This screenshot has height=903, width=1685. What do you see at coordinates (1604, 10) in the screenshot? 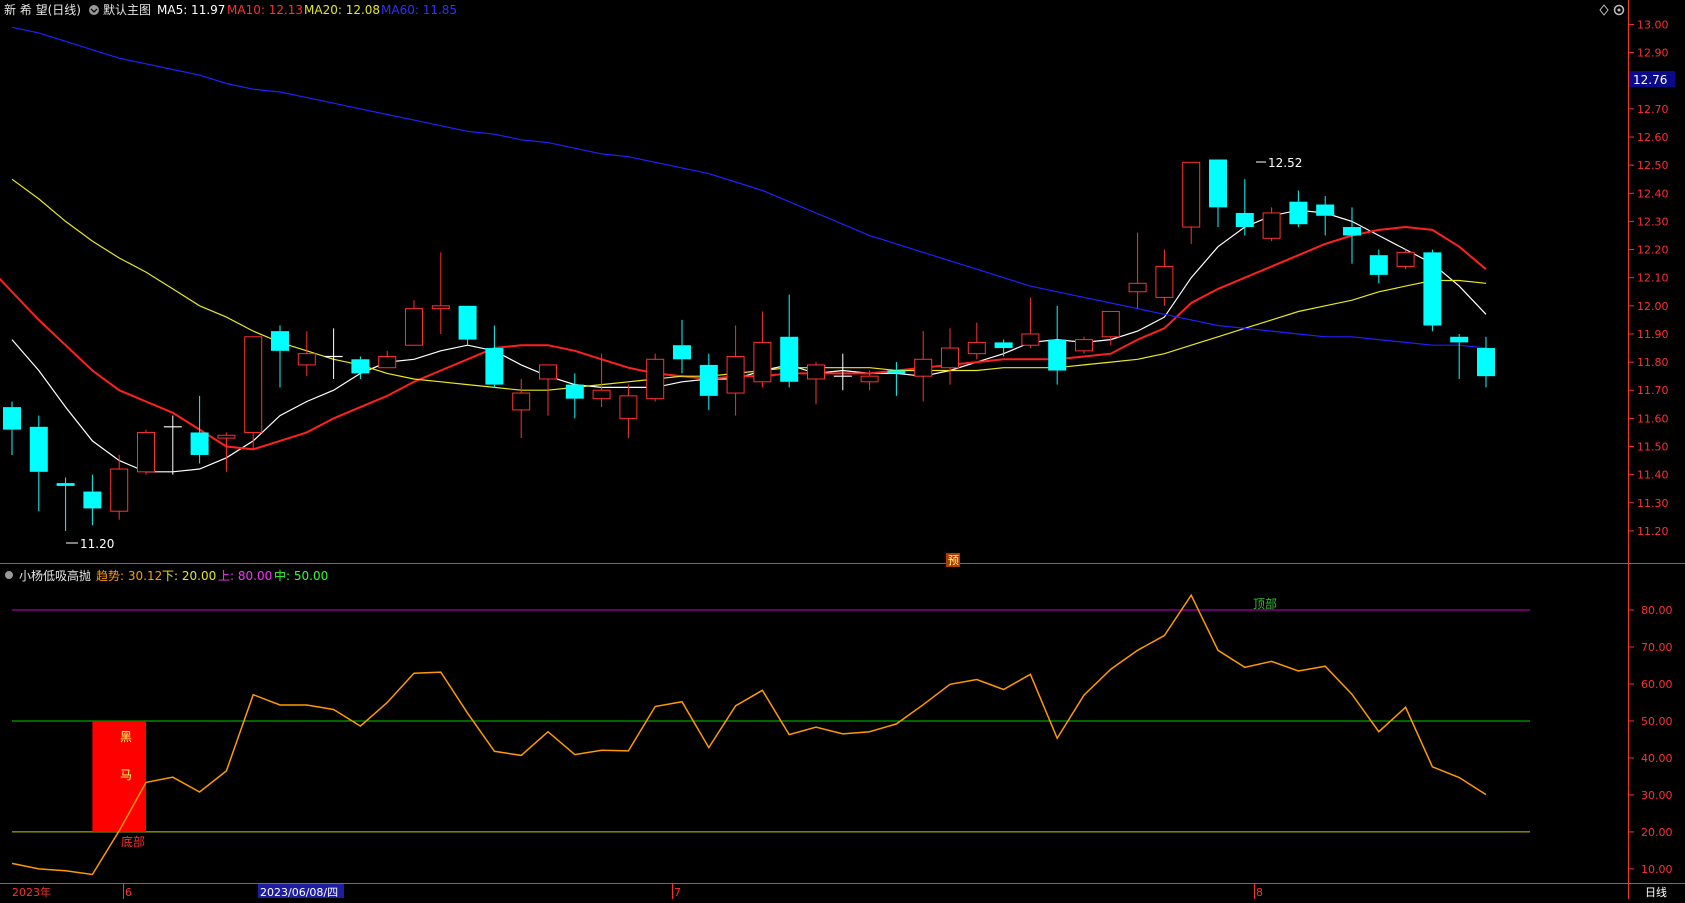
I see `diamond-icon` at bounding box center [1604, 10].